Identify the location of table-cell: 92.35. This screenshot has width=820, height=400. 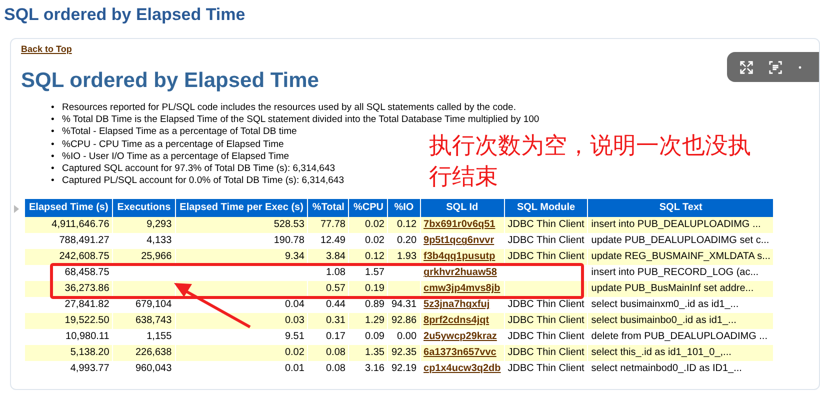
(404, 352).